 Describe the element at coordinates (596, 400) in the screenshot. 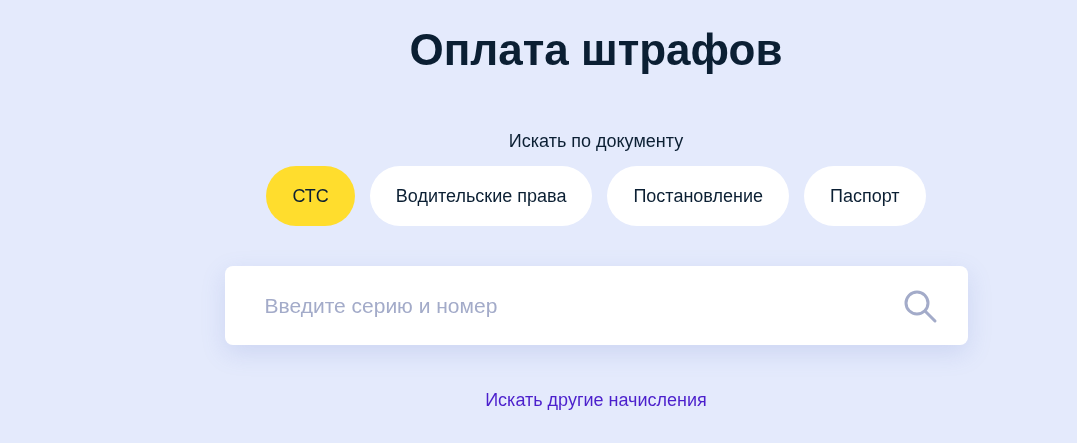

I see `other-charges-link: Искать другие начисления` at that location.